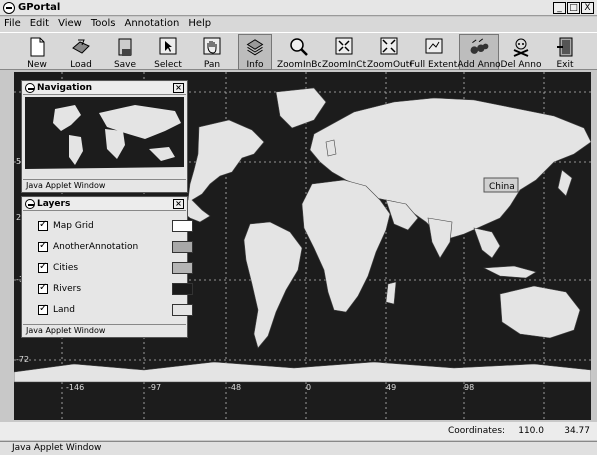 The image size is (597, 455). Describe the element at coordinates (234, 387) in the screenshot. I see `lon-label: -48` at that location.